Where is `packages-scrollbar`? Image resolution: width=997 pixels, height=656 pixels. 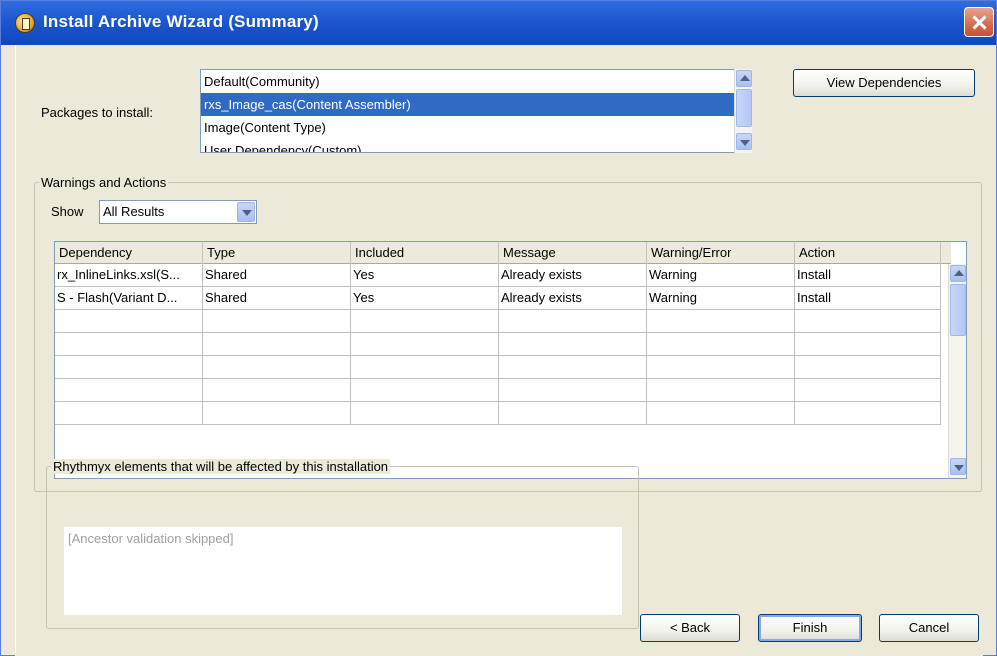
packages-scrollbar is located at coordinates (743, 111).